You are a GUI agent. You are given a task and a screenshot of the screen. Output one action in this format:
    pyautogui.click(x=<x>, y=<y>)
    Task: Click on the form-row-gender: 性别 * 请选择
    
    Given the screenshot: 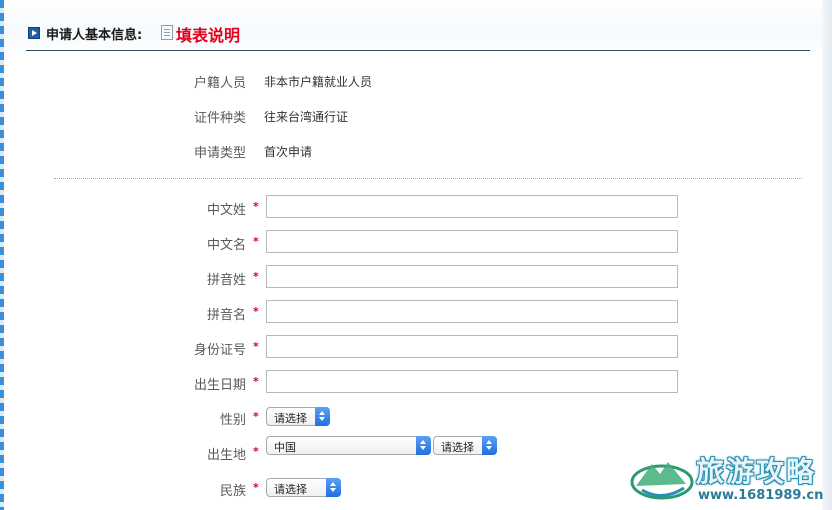 What is the action you would take?
    pyautogui.click(x=416, y=417)
    